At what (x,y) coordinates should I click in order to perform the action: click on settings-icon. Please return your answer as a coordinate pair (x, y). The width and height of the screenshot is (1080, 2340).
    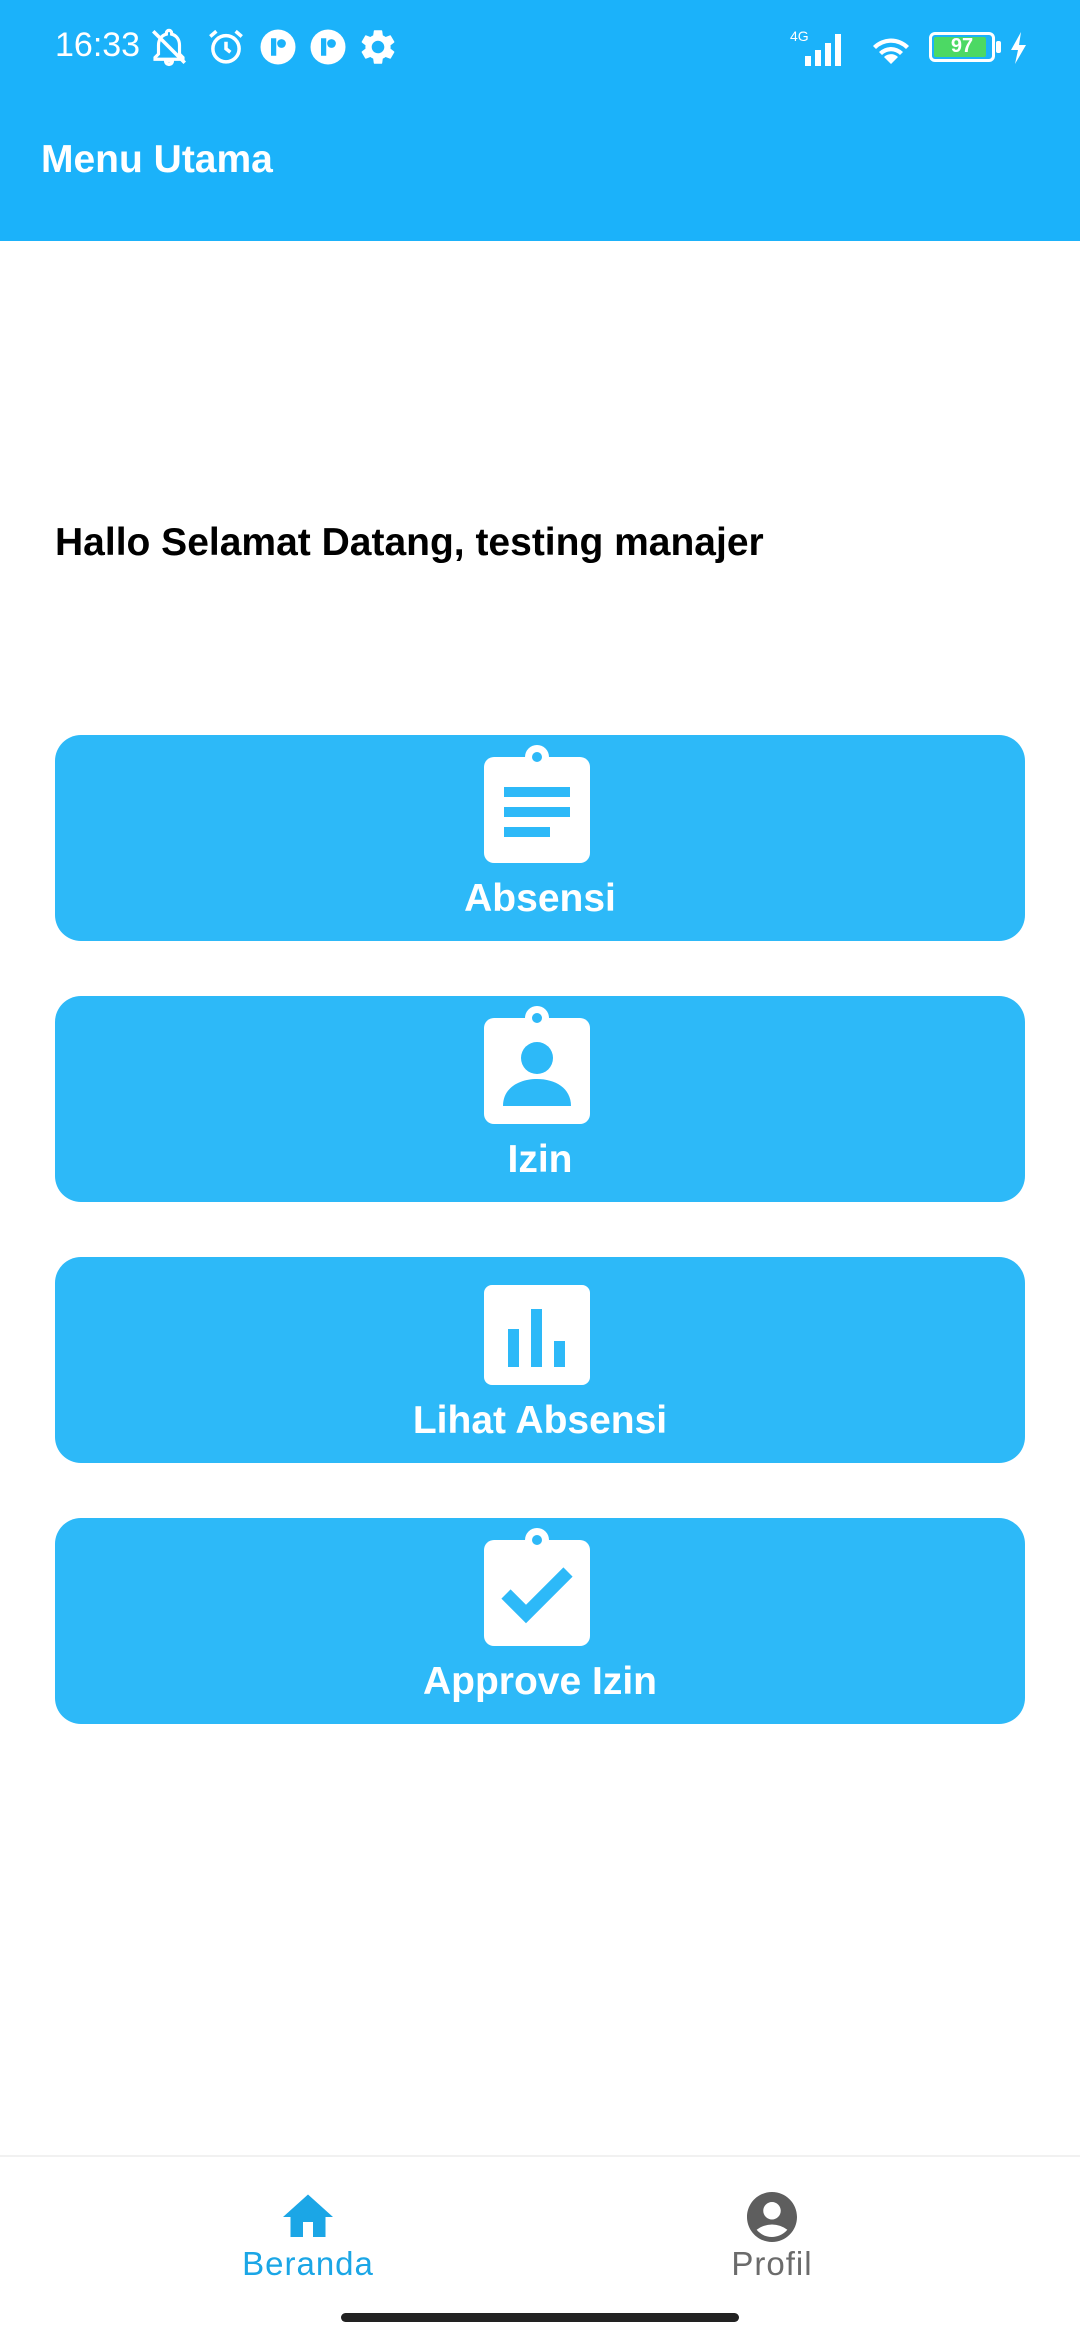
    Looking at the image, I should click on (378, 47).